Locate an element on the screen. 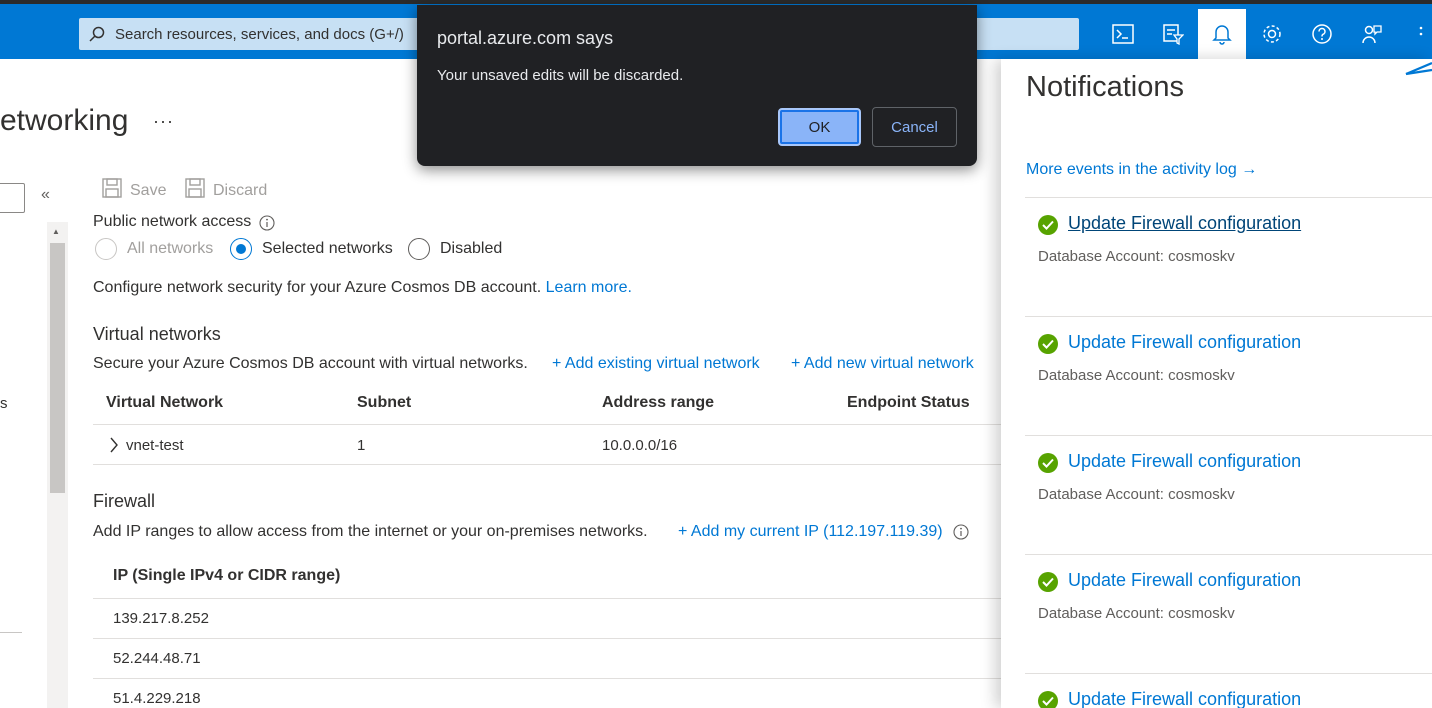 This screenshot has width=1432, height=708. search-input is located at coordinates (265, 34).